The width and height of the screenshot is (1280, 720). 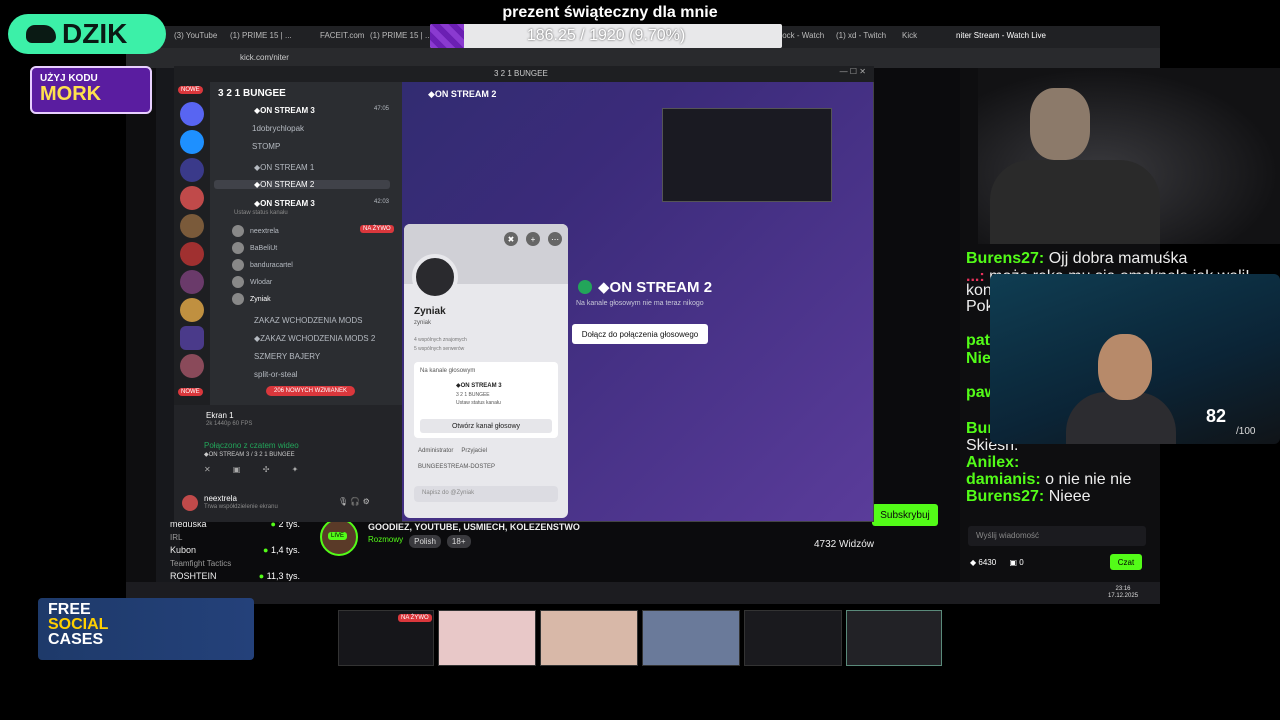 What do you see at coordinates (643, 593) in the screenshot?
I see `windows-taskbar` at bounding box center [643, 593].